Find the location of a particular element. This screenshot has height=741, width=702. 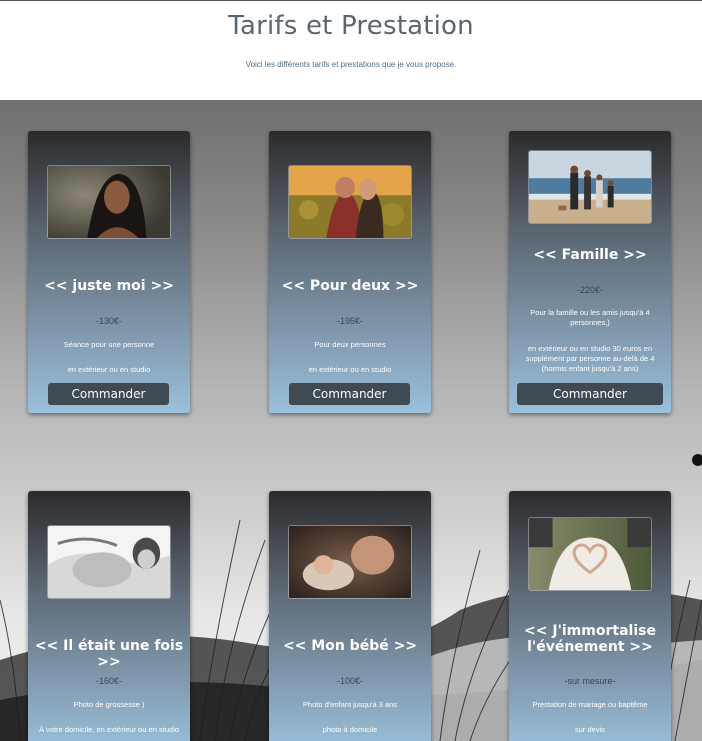

couple-photo is located at coordinates (350, 202).